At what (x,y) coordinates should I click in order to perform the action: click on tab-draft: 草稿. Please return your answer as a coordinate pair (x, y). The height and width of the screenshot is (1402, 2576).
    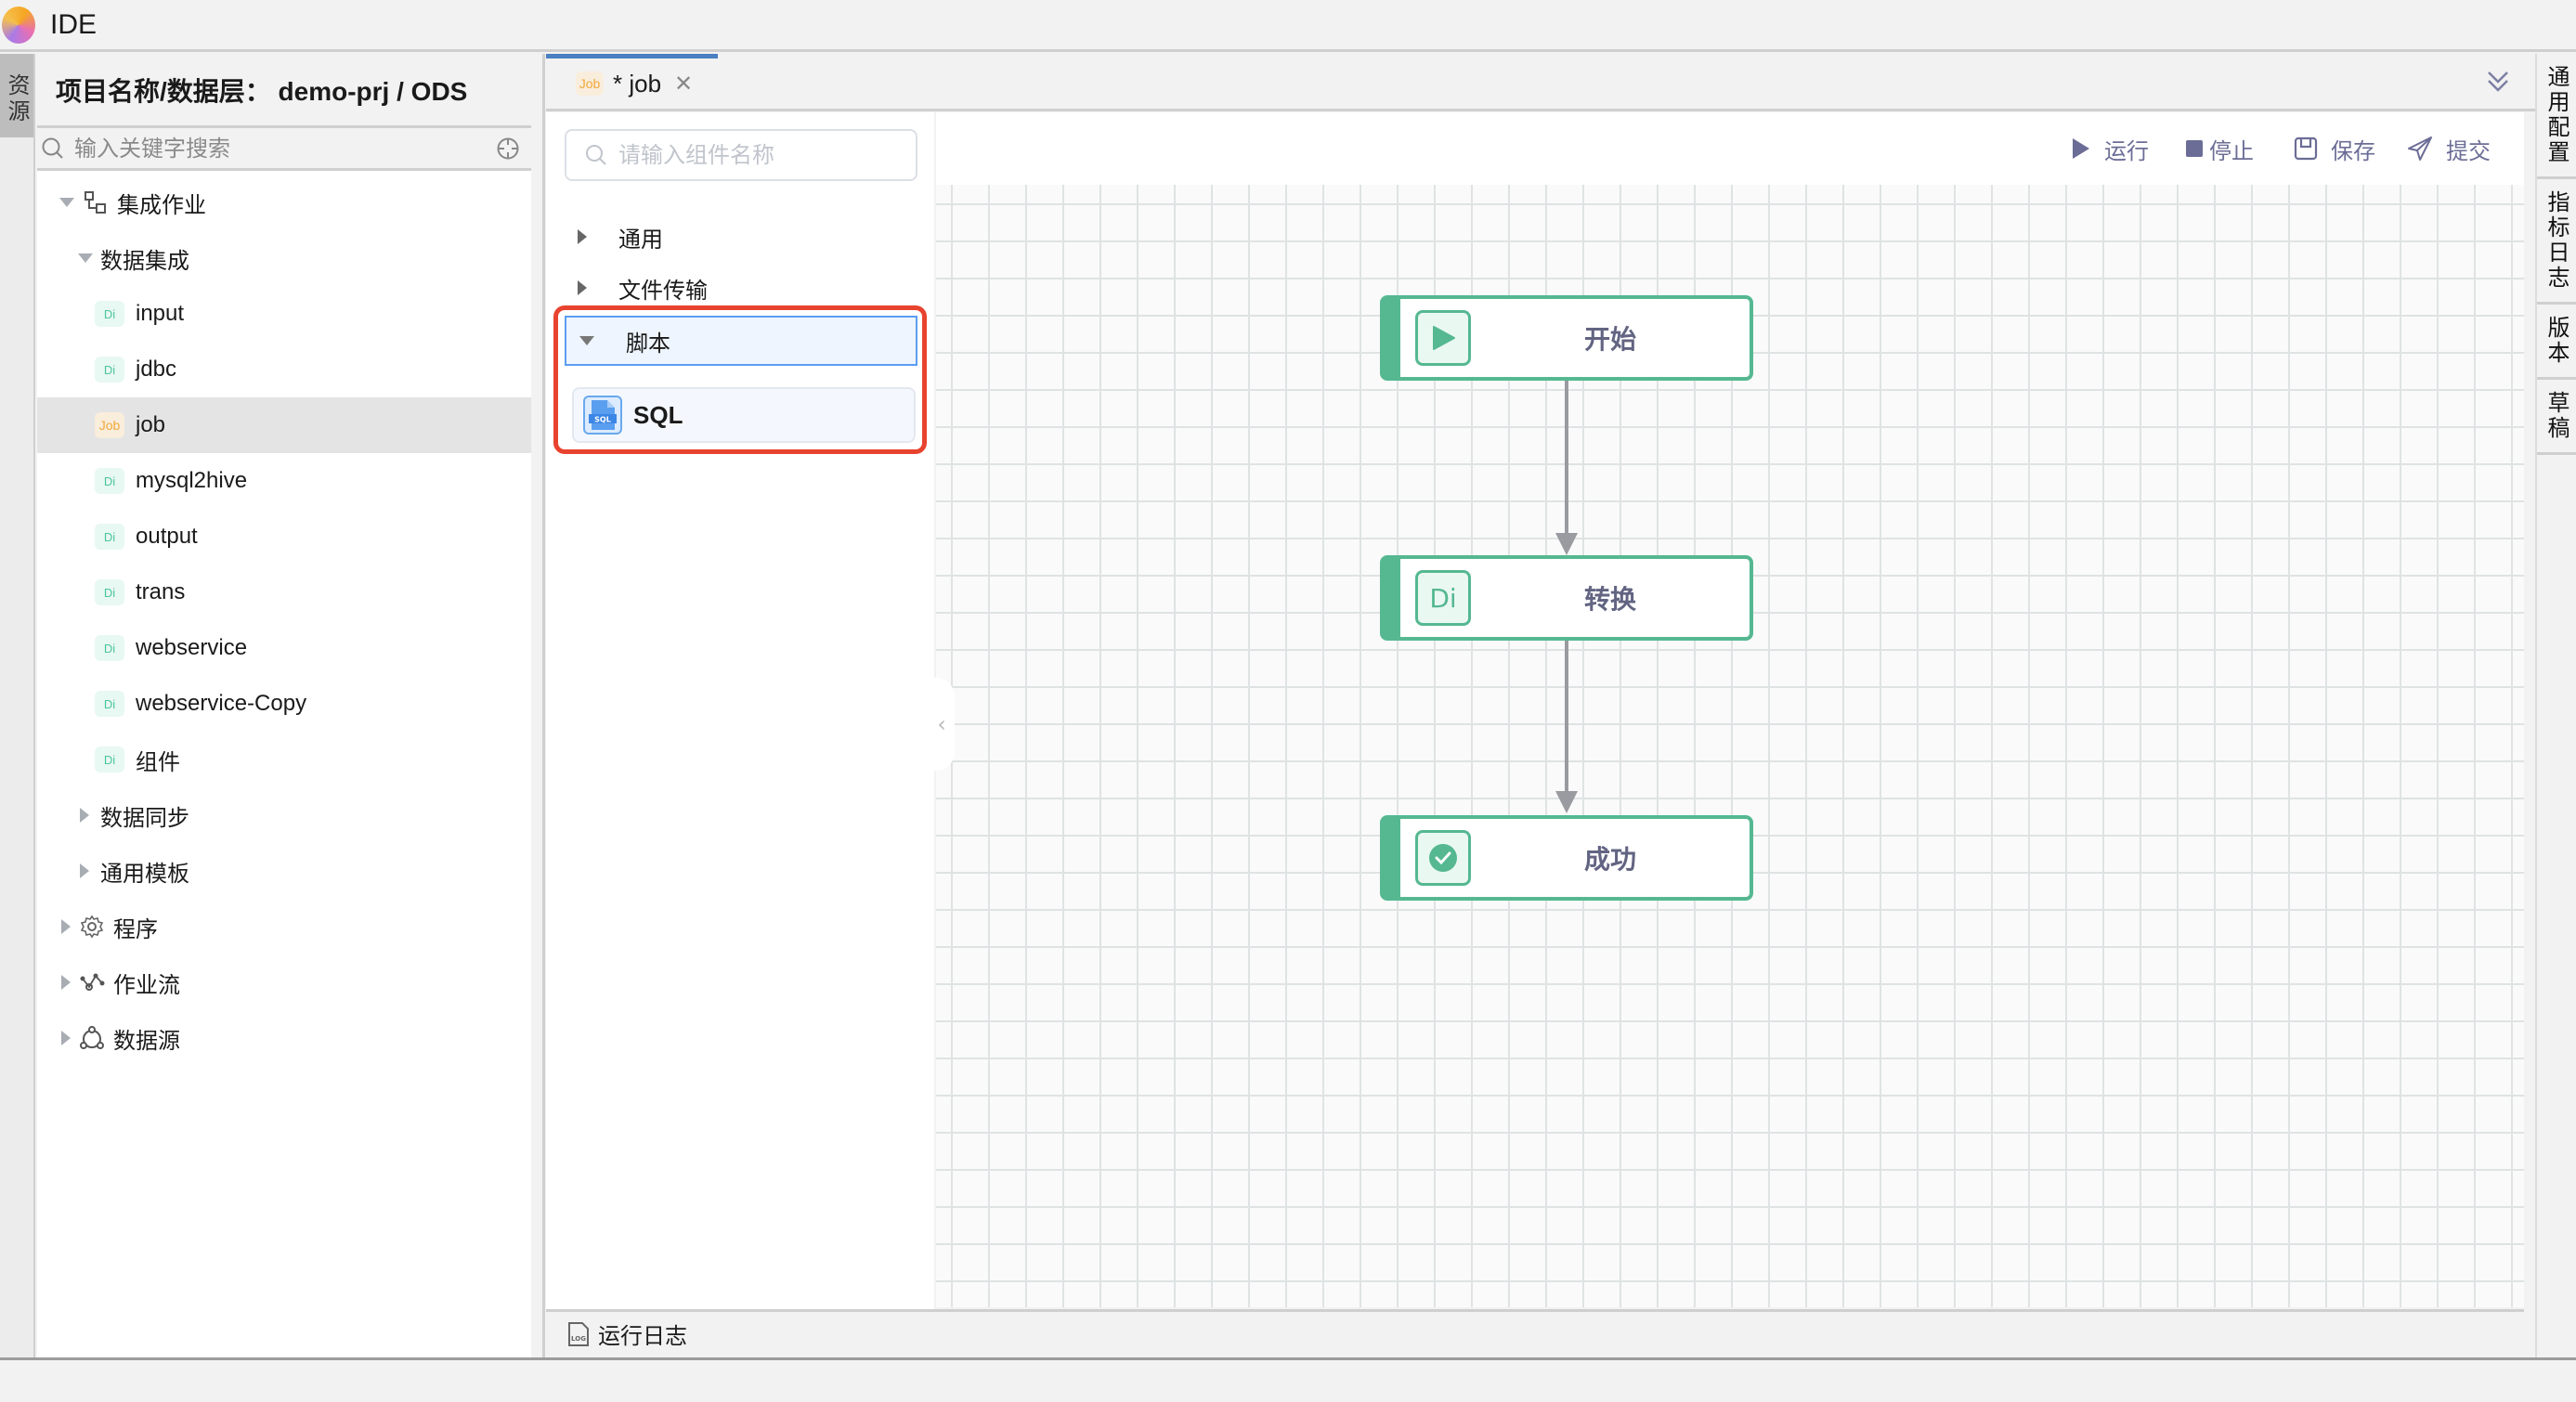
    Looking at the image, I should click on (2556, 417).